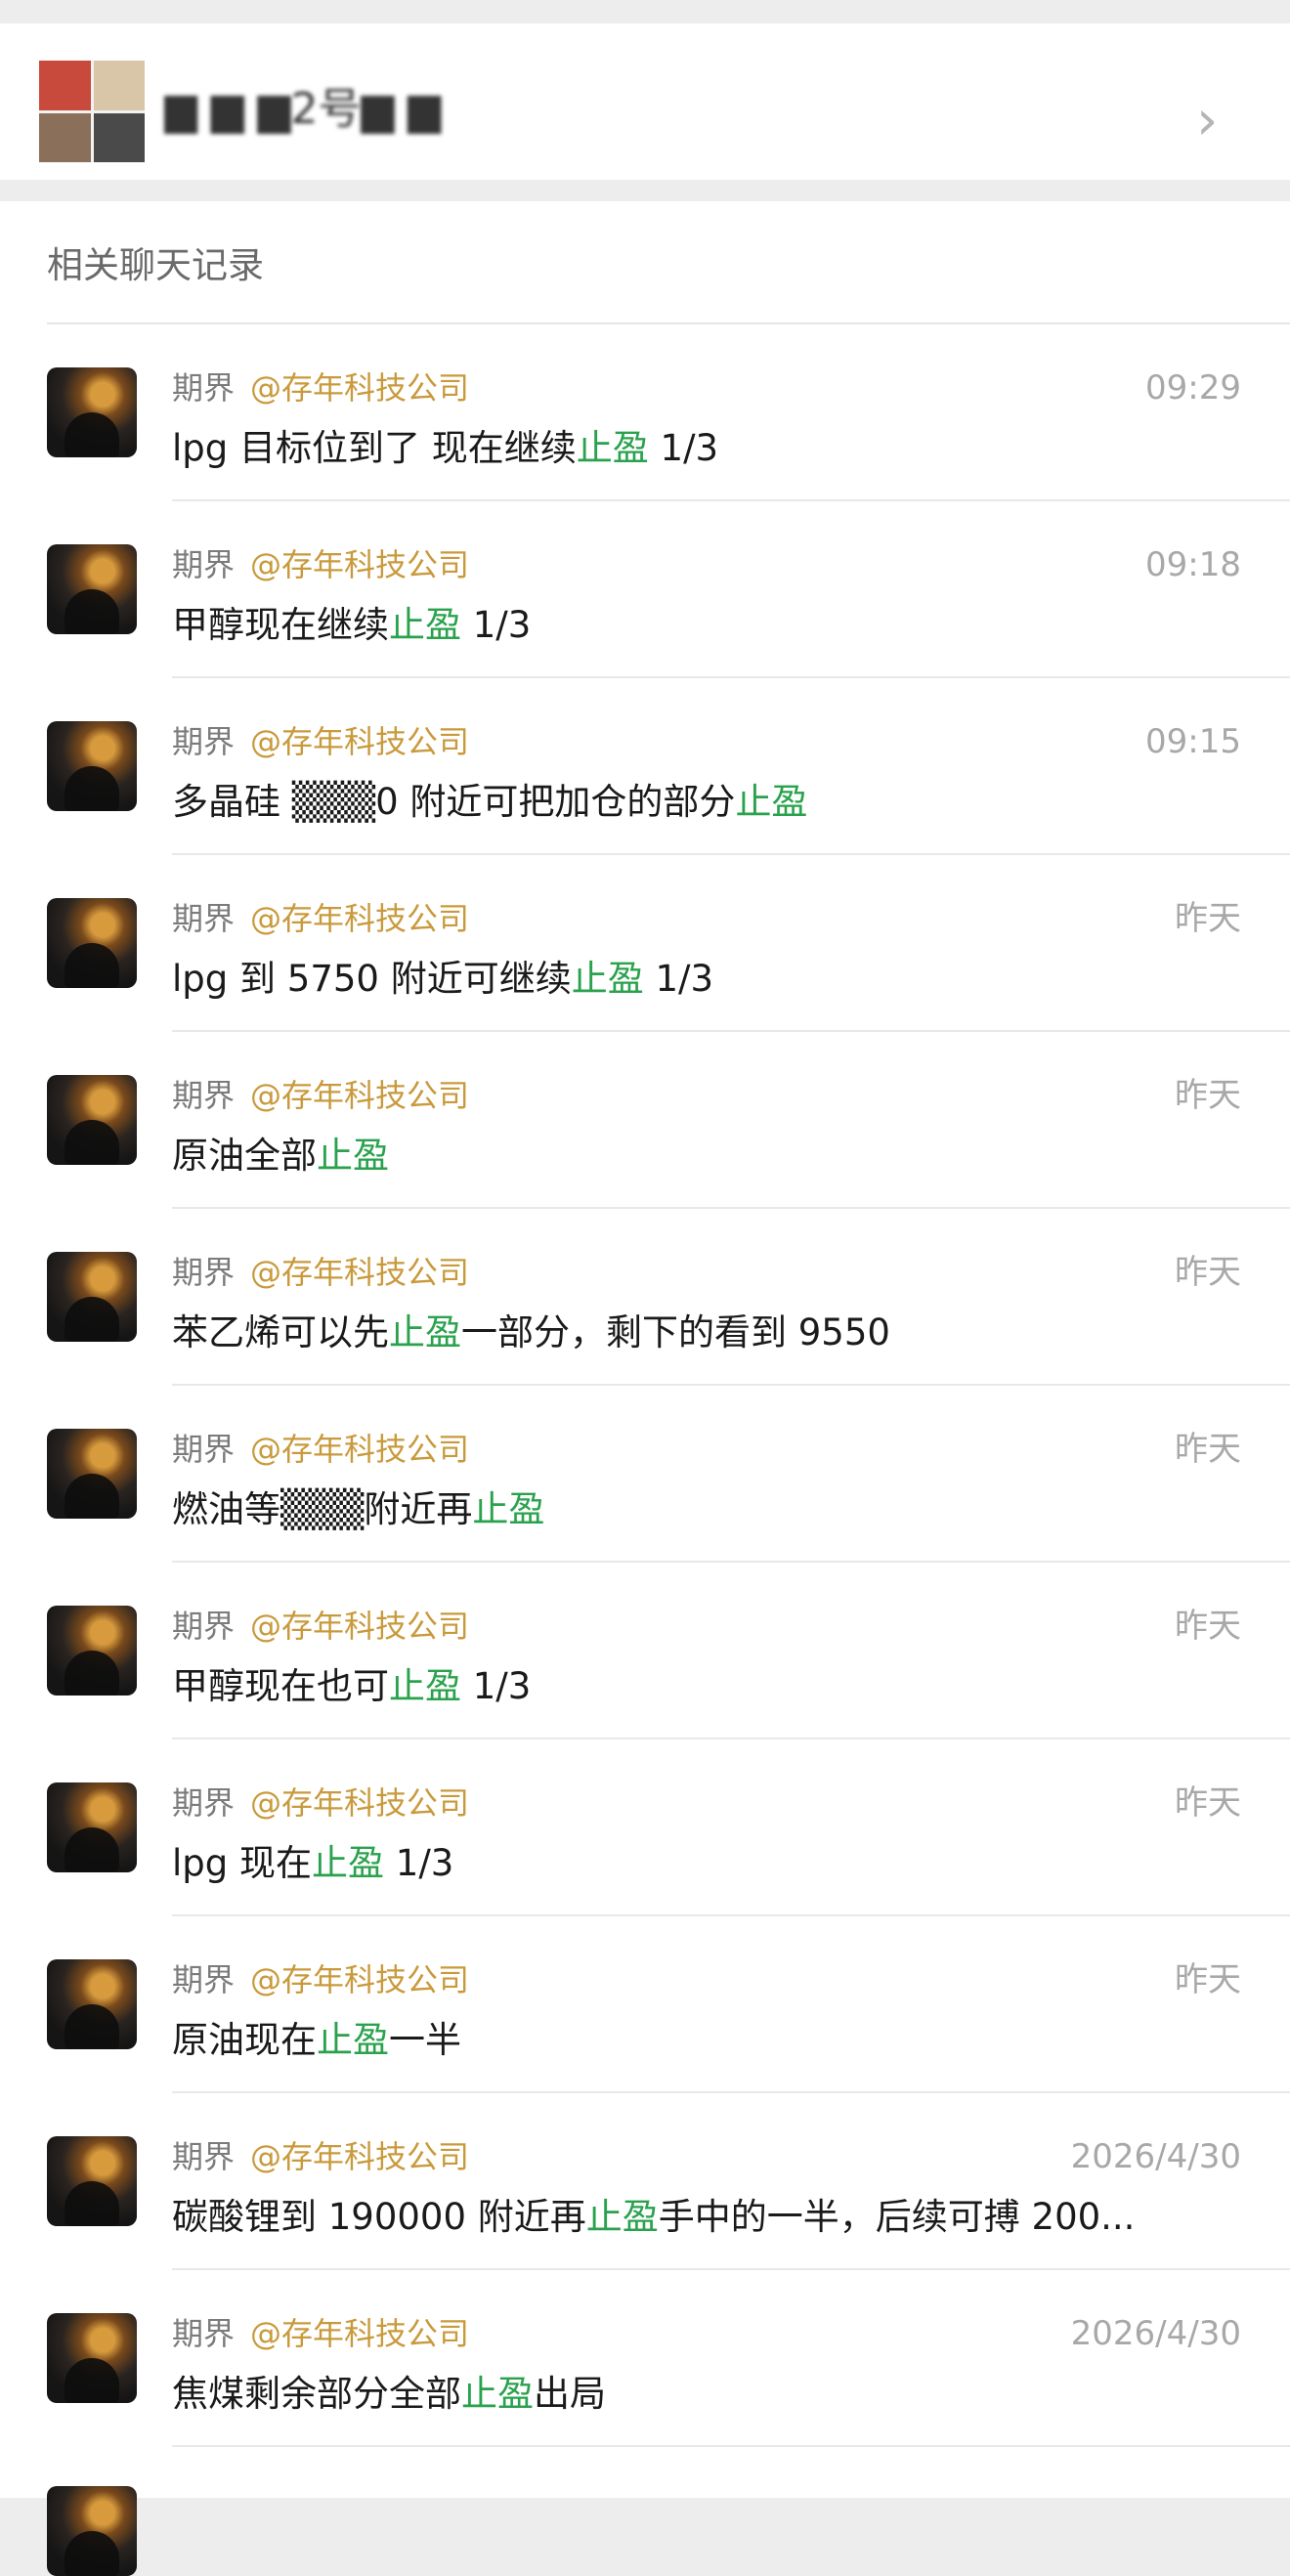  Describe the element at coordinates (645, 944) in the screenshot. I see `result-row: 期界 @存年科技公司 昨天 lpg 到 5750 附近可继续止盈 1/3` at that location.